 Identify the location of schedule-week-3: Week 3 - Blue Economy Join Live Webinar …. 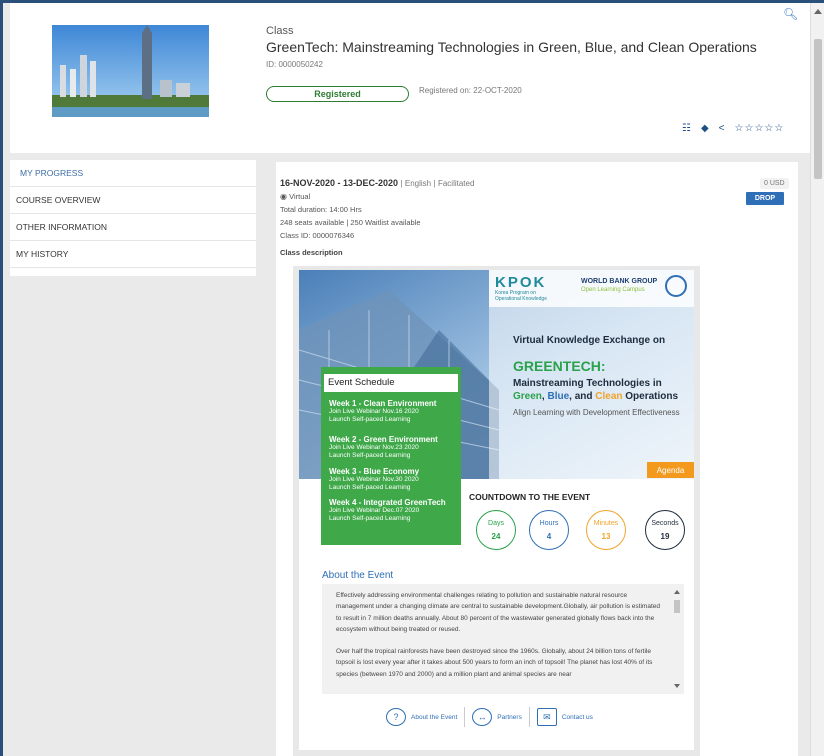
(374, 479).